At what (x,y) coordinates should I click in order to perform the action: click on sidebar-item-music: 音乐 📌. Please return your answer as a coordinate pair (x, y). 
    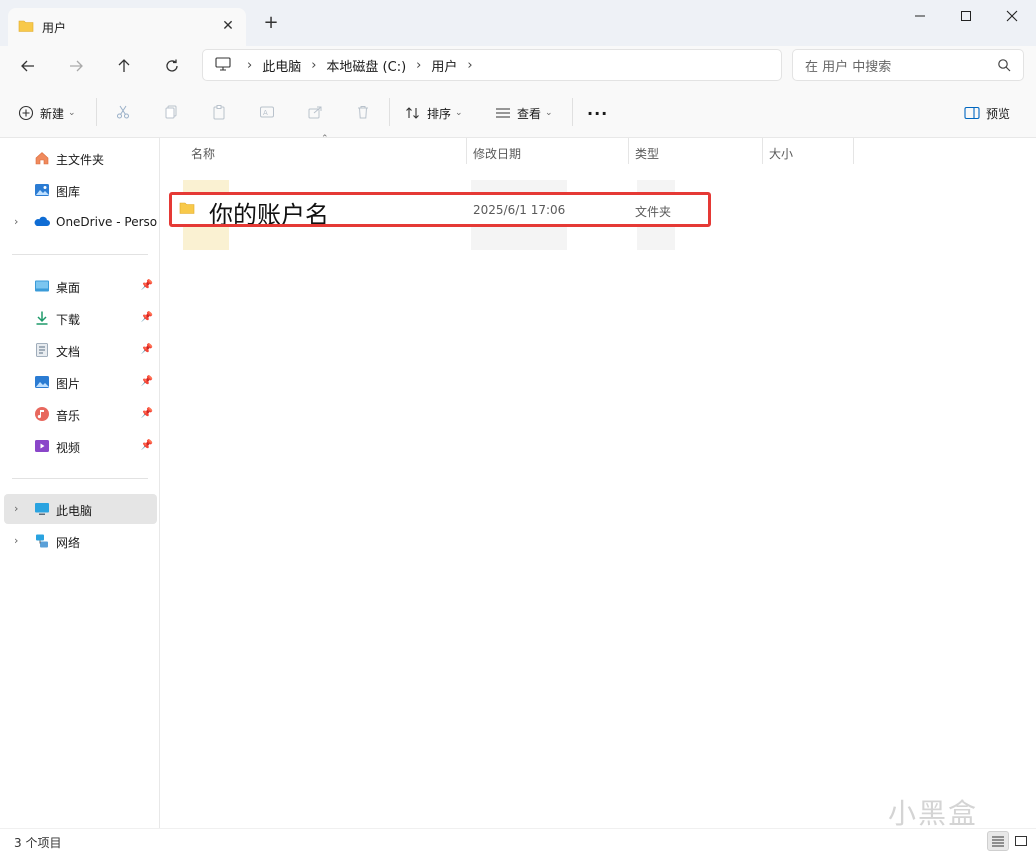
    Looking at the image, I should click on (80, 414).